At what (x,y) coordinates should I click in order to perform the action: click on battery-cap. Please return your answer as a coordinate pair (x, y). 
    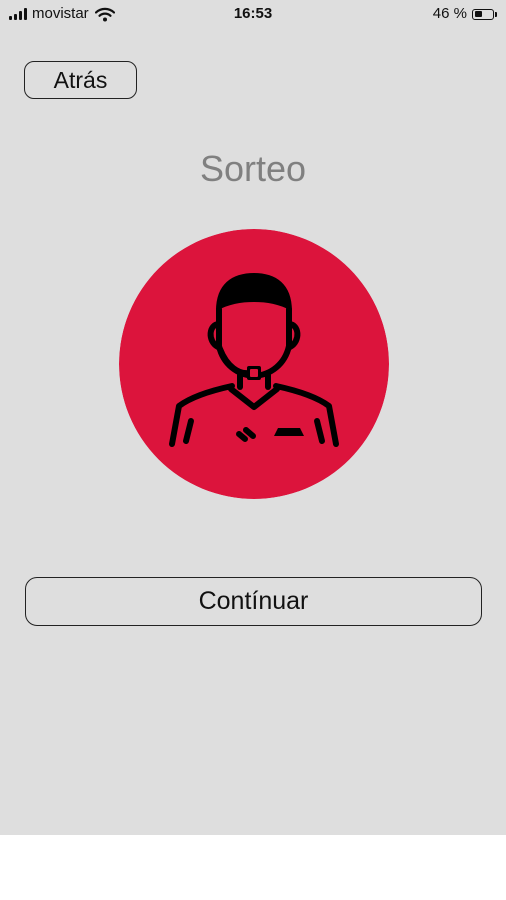
    Looking at the image, I should click on (496, 14).